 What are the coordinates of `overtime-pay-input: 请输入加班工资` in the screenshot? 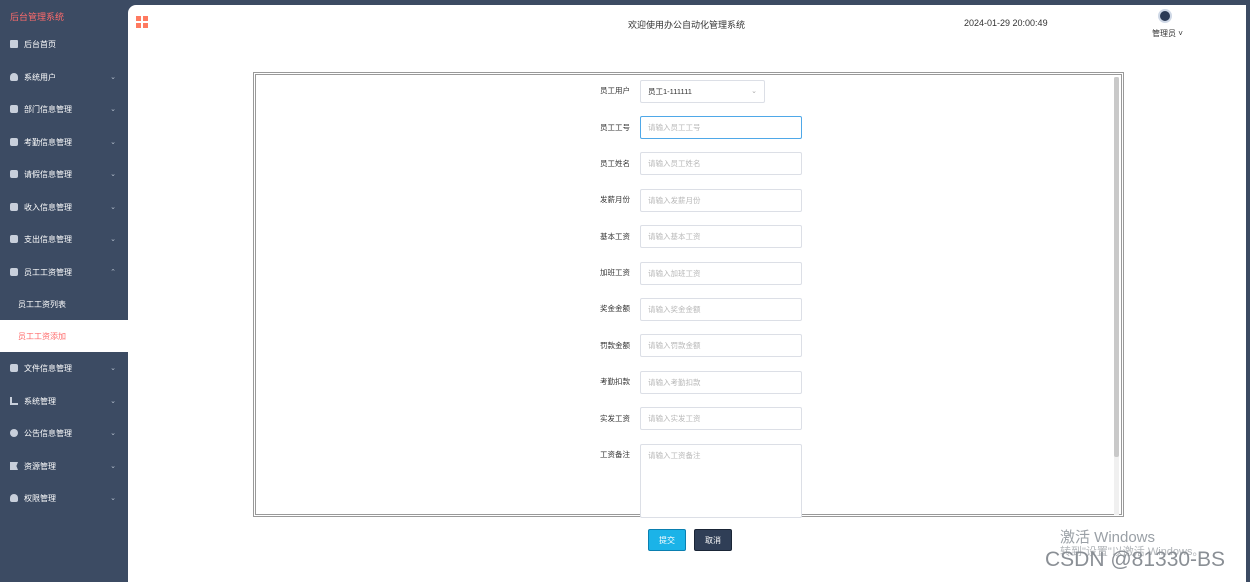 It's located at (721, 273).